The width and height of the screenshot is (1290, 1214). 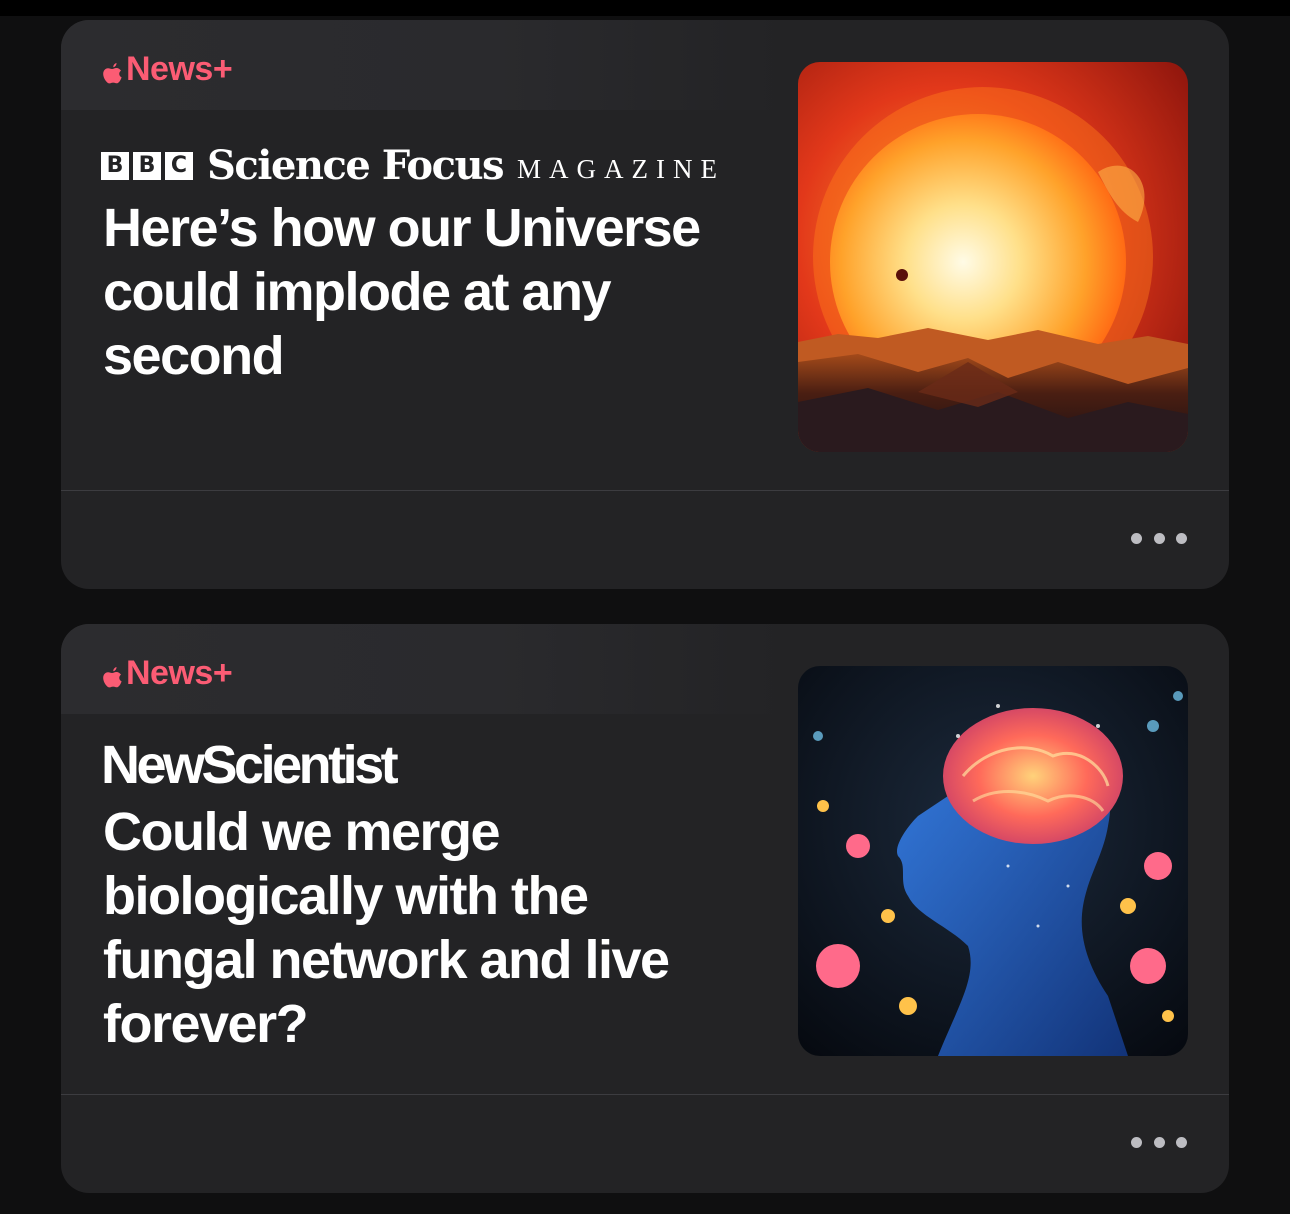 I want to click on bbc-letter: C, so click(x=179, y=165).